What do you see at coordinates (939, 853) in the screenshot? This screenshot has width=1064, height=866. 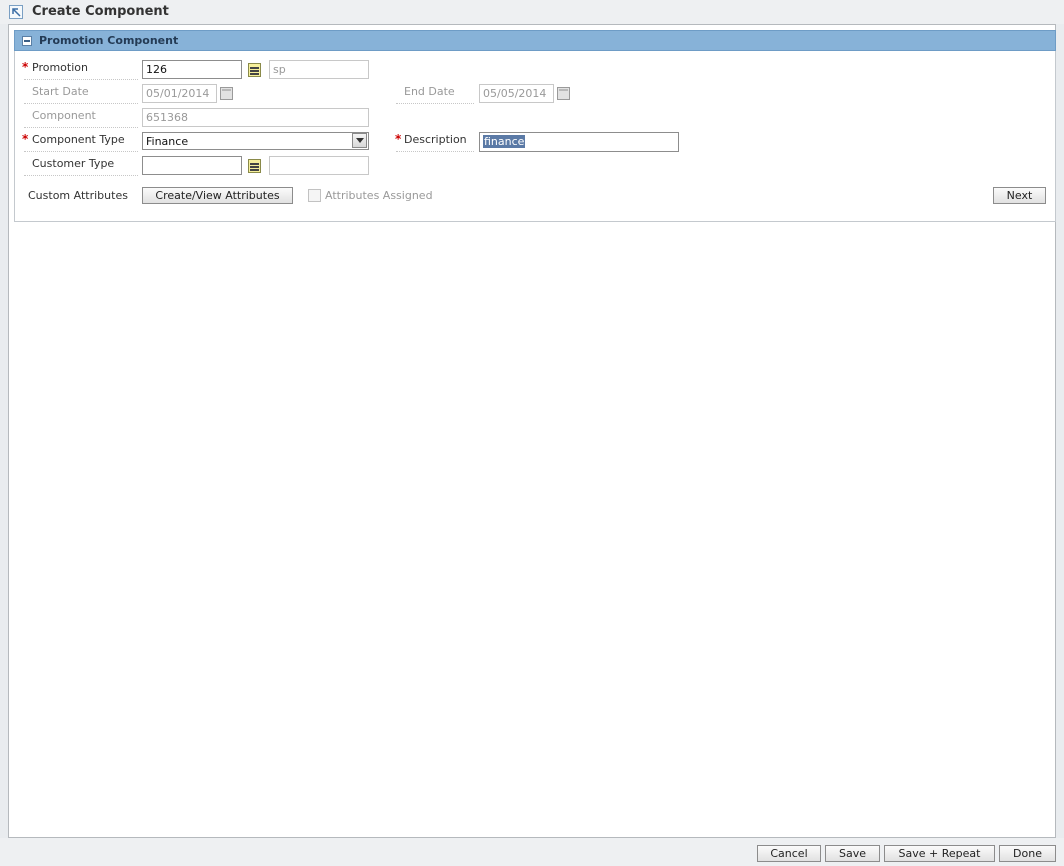 I see `save-repeat-button: Save + Repeat` at bounding box center [939, 853].